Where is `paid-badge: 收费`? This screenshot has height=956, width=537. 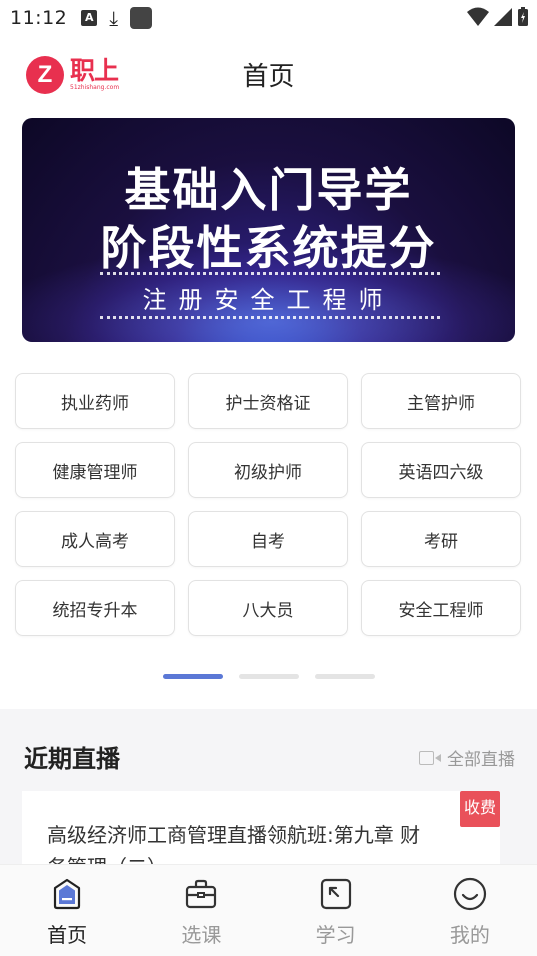 paid-badge: 收费 is located at coordinates (480, 809).